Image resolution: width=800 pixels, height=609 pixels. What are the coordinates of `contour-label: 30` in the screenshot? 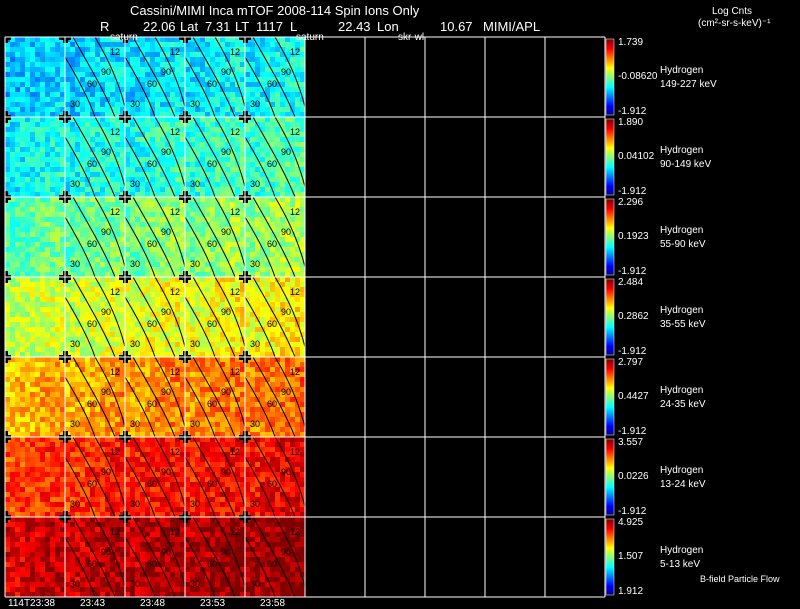 It's located at (75, 264).